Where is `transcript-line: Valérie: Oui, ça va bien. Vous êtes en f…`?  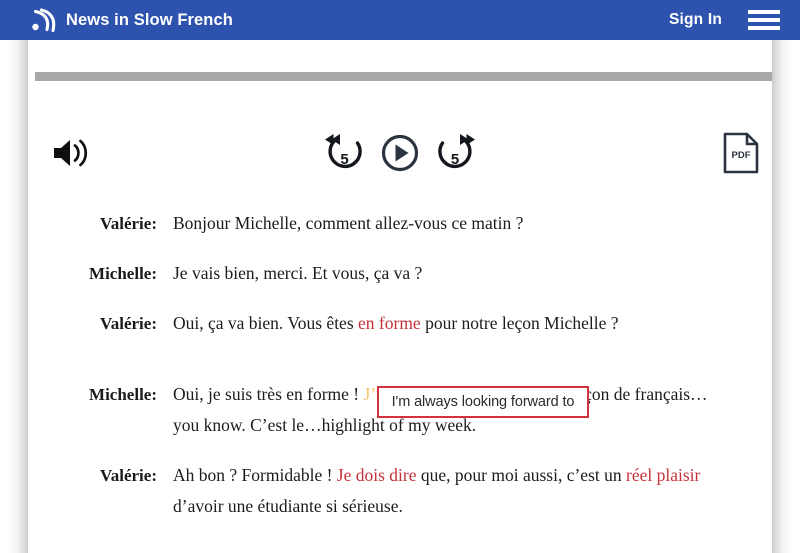
transcript-line: Valérie: Oui, ça va bien. Vous êtes en f… is located at coordinates (400, 323).